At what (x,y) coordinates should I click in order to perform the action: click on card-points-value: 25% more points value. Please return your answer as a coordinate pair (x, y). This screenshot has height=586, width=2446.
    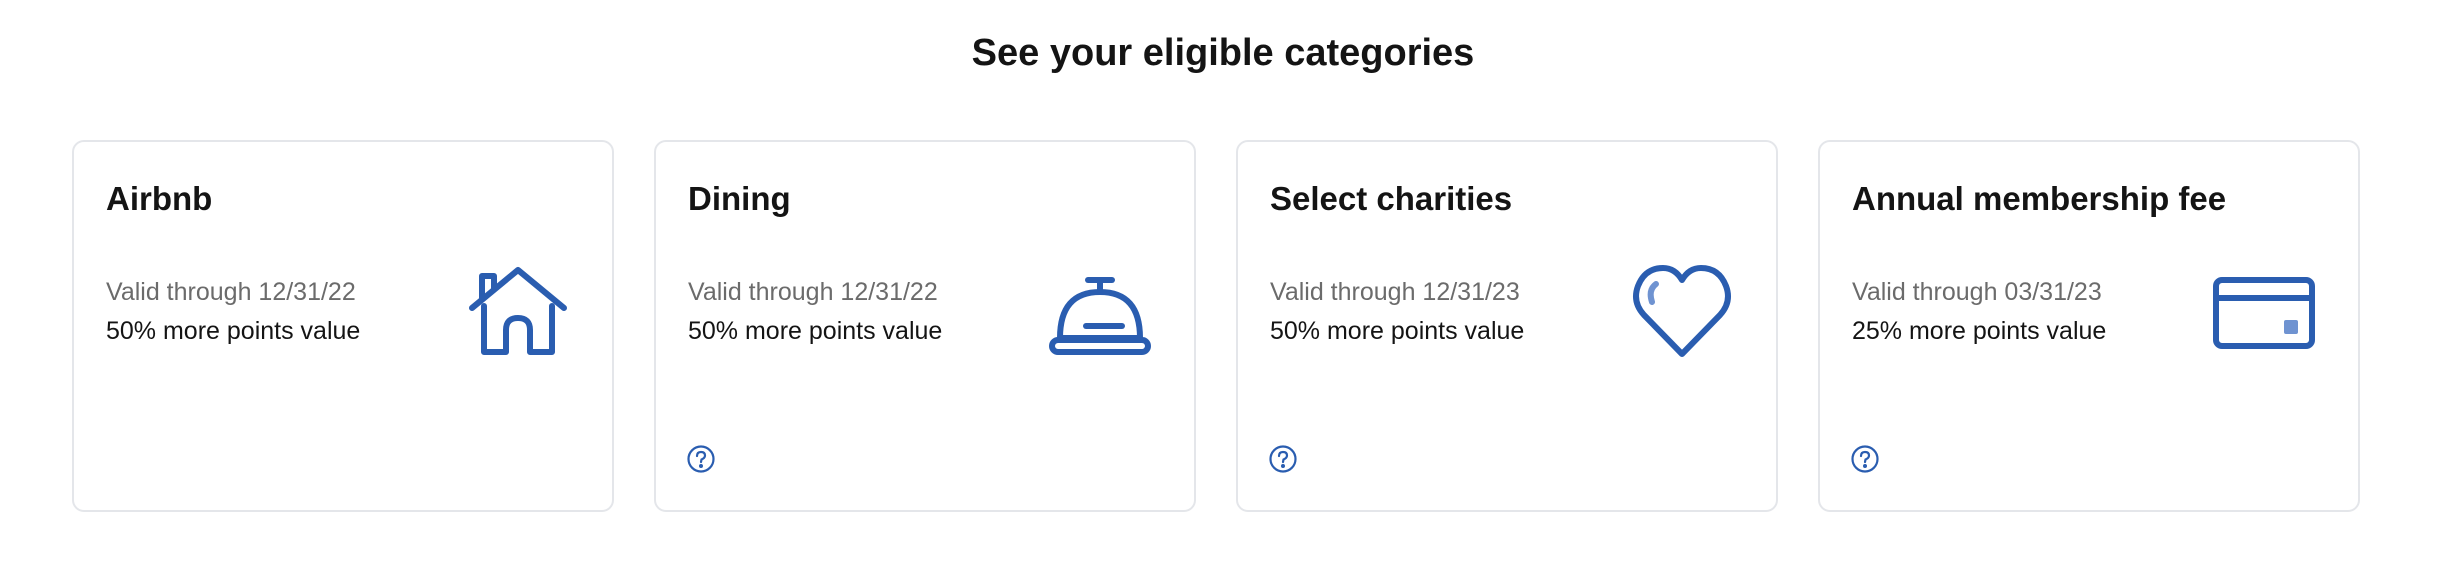
    Looking at the image, I should click on (1979, 331).